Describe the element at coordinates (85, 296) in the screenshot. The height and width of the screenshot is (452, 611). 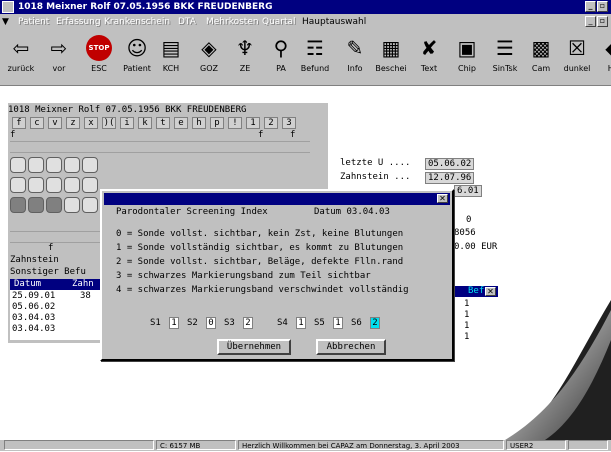
I see `table-row-zahn: 38` at that location.